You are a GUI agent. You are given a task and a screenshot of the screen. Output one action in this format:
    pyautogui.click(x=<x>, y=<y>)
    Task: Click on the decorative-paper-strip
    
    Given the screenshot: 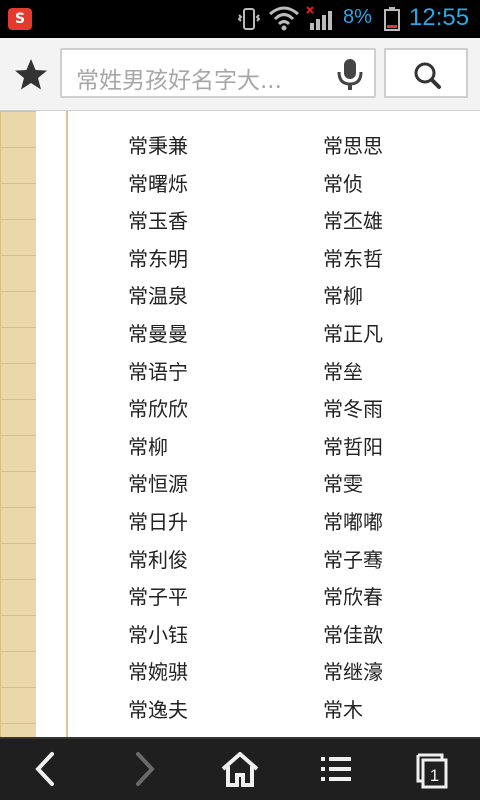 What is the action you would take?
    pyautogui.click(x=18, y=424)
    